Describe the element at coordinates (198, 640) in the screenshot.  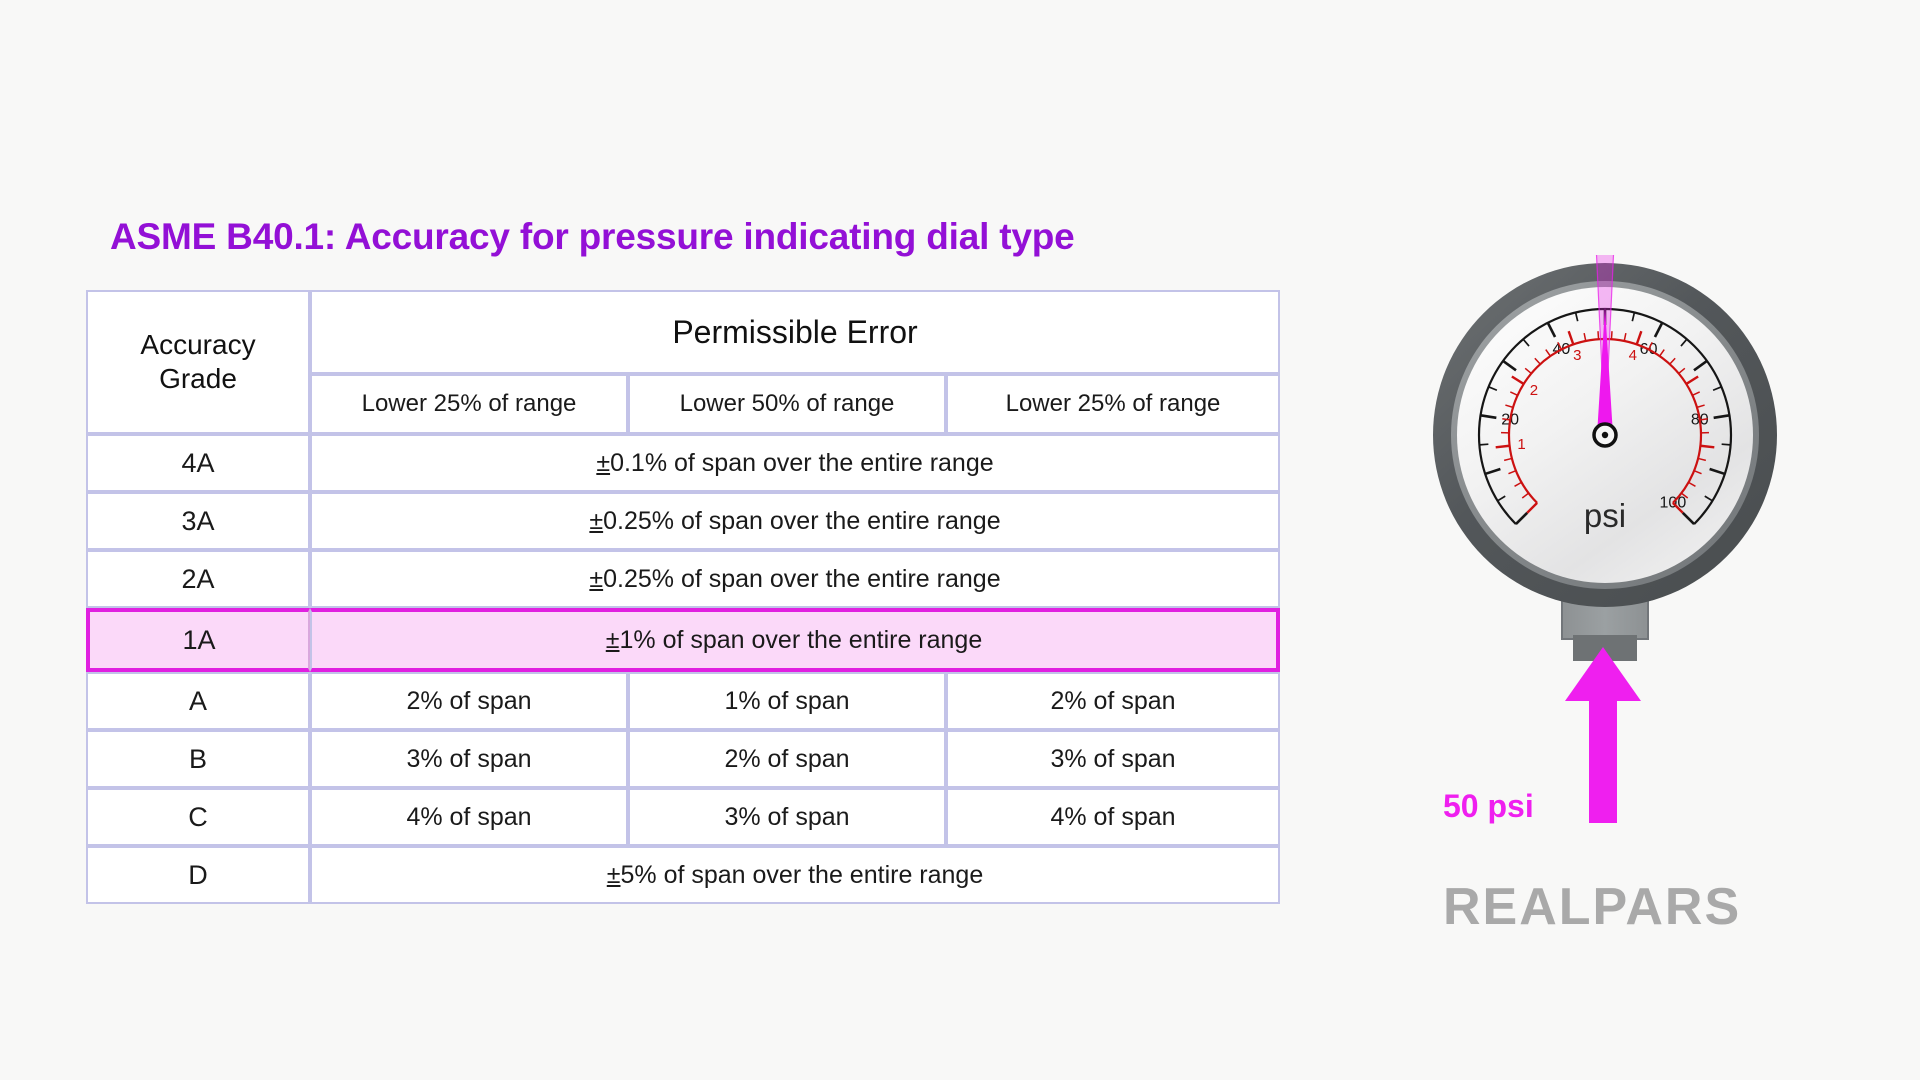
I see `grade-cell: 1A` at that location.